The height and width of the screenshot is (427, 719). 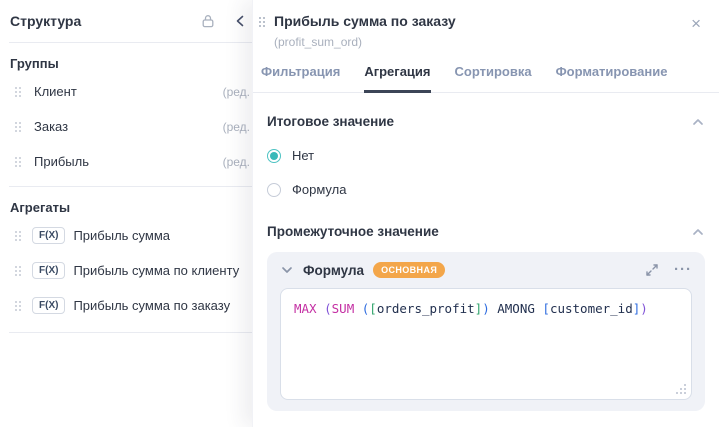 I want to click on group-label: Заказ, so click(x=51, y=126).